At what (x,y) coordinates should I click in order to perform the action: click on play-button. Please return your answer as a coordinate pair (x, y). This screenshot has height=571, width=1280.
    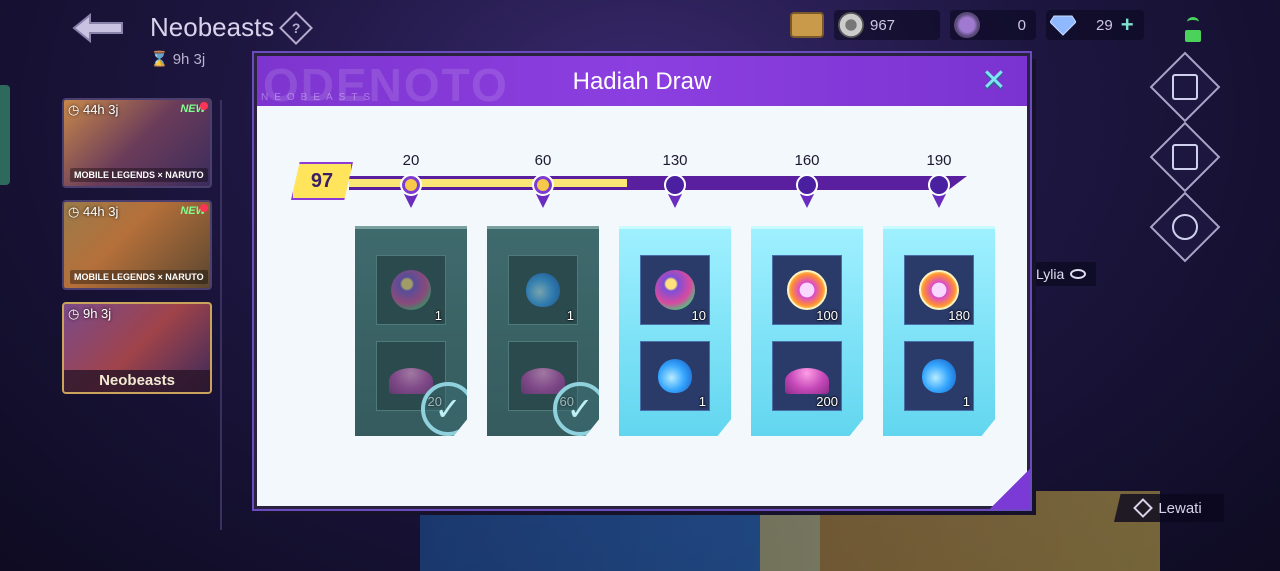
    Looking at the image, I should click on (1185, 227).